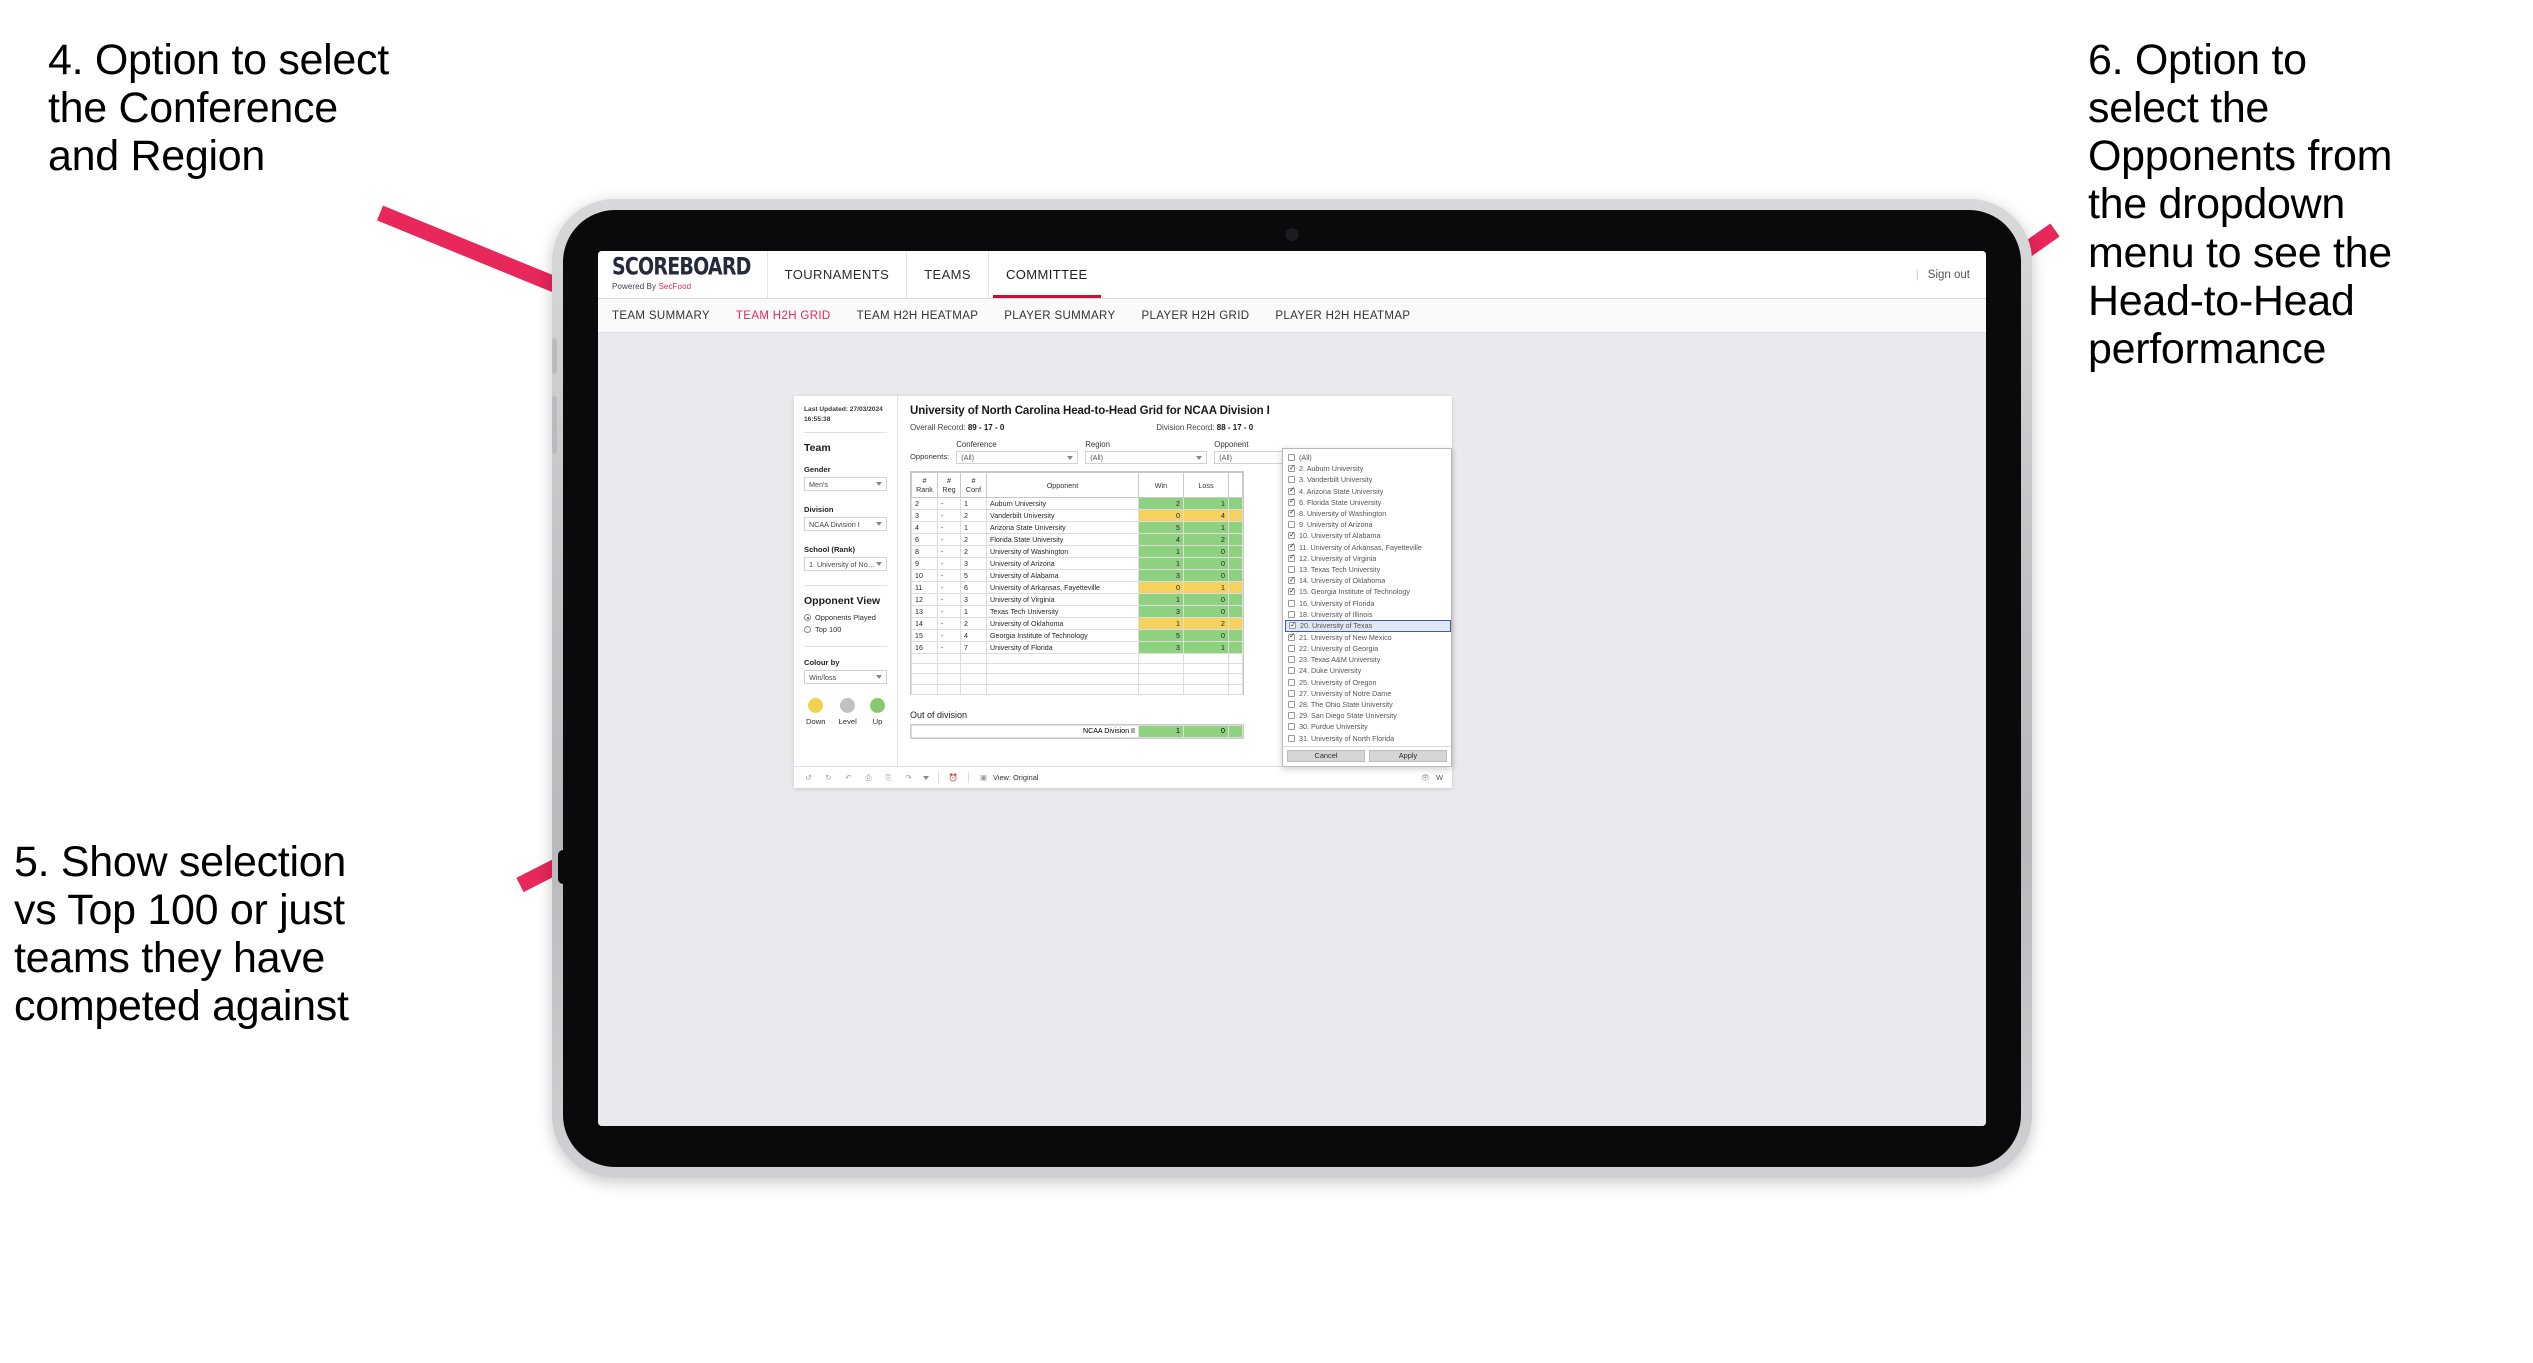  Describe the element at coordinates (1077, 527) in the screenshot. I see `table-row: 4-1 Arizona State University 5 1` at that location.